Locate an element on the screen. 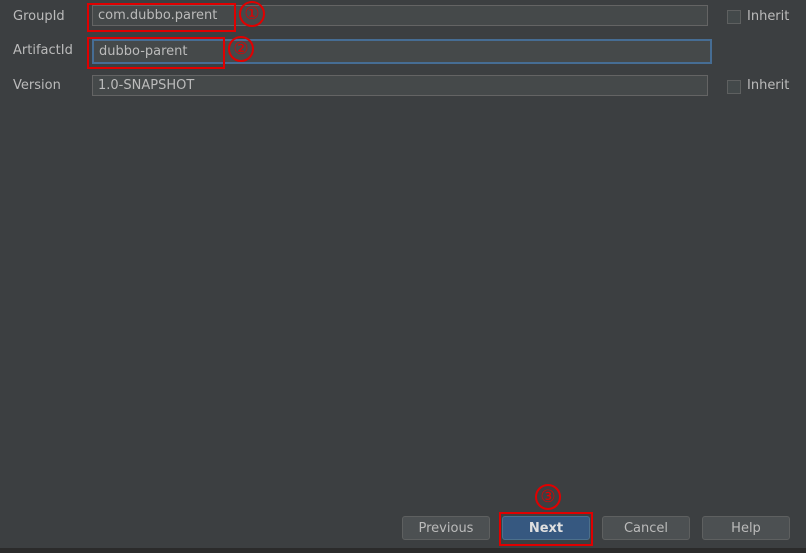 This screenshot has height=553, width=806. artifact-id-label: ArtifactId is located at coordinates (43, 50).